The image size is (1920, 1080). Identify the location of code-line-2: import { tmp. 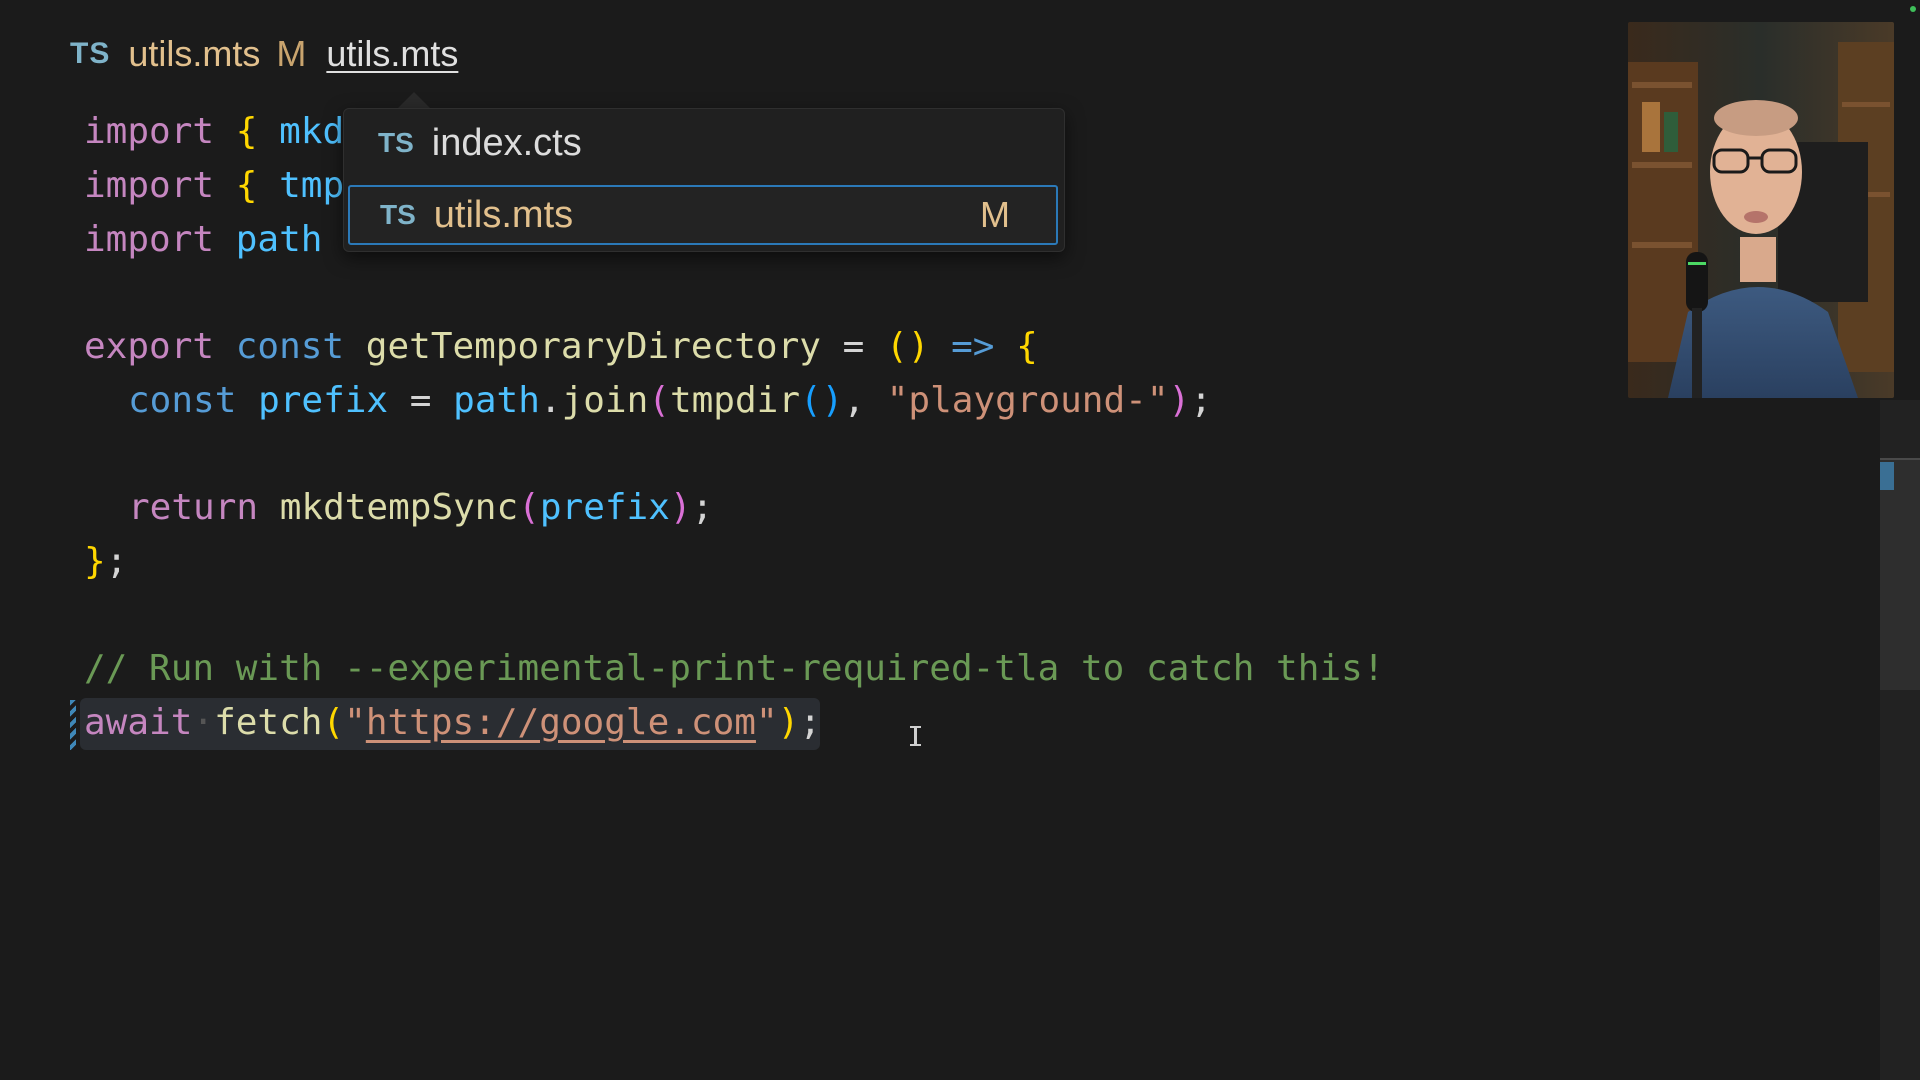
(214, 186).